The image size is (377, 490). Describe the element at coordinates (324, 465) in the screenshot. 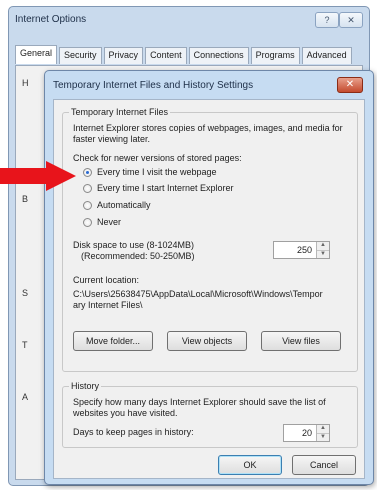

I see `cancel-button: Cancel` at that location.